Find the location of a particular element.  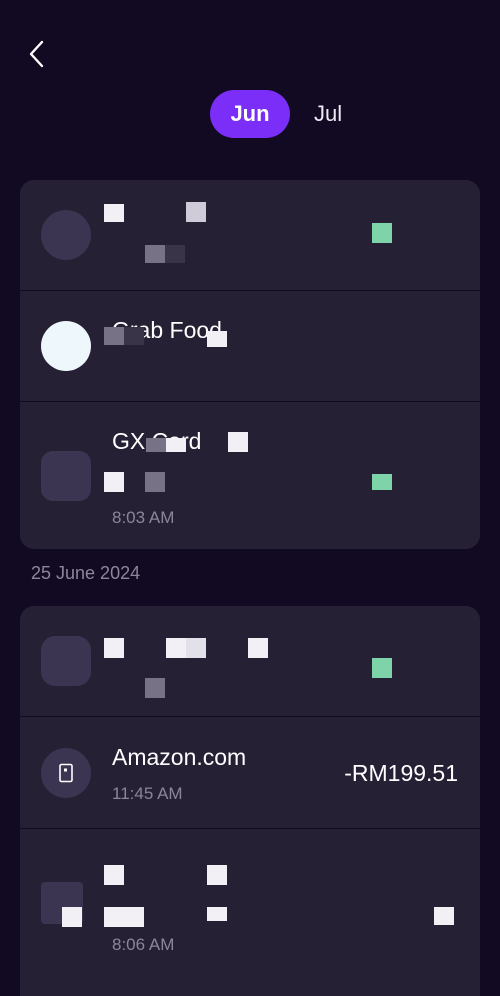

card-icon is located at coordinates (66, 772).